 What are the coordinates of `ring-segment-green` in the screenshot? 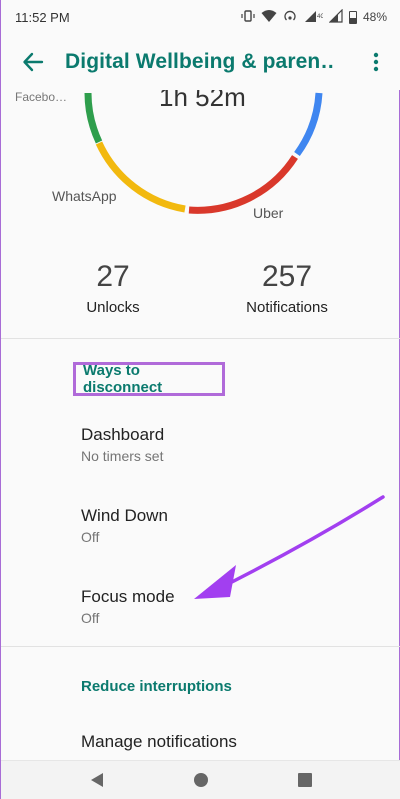 It's located at (93, 118).